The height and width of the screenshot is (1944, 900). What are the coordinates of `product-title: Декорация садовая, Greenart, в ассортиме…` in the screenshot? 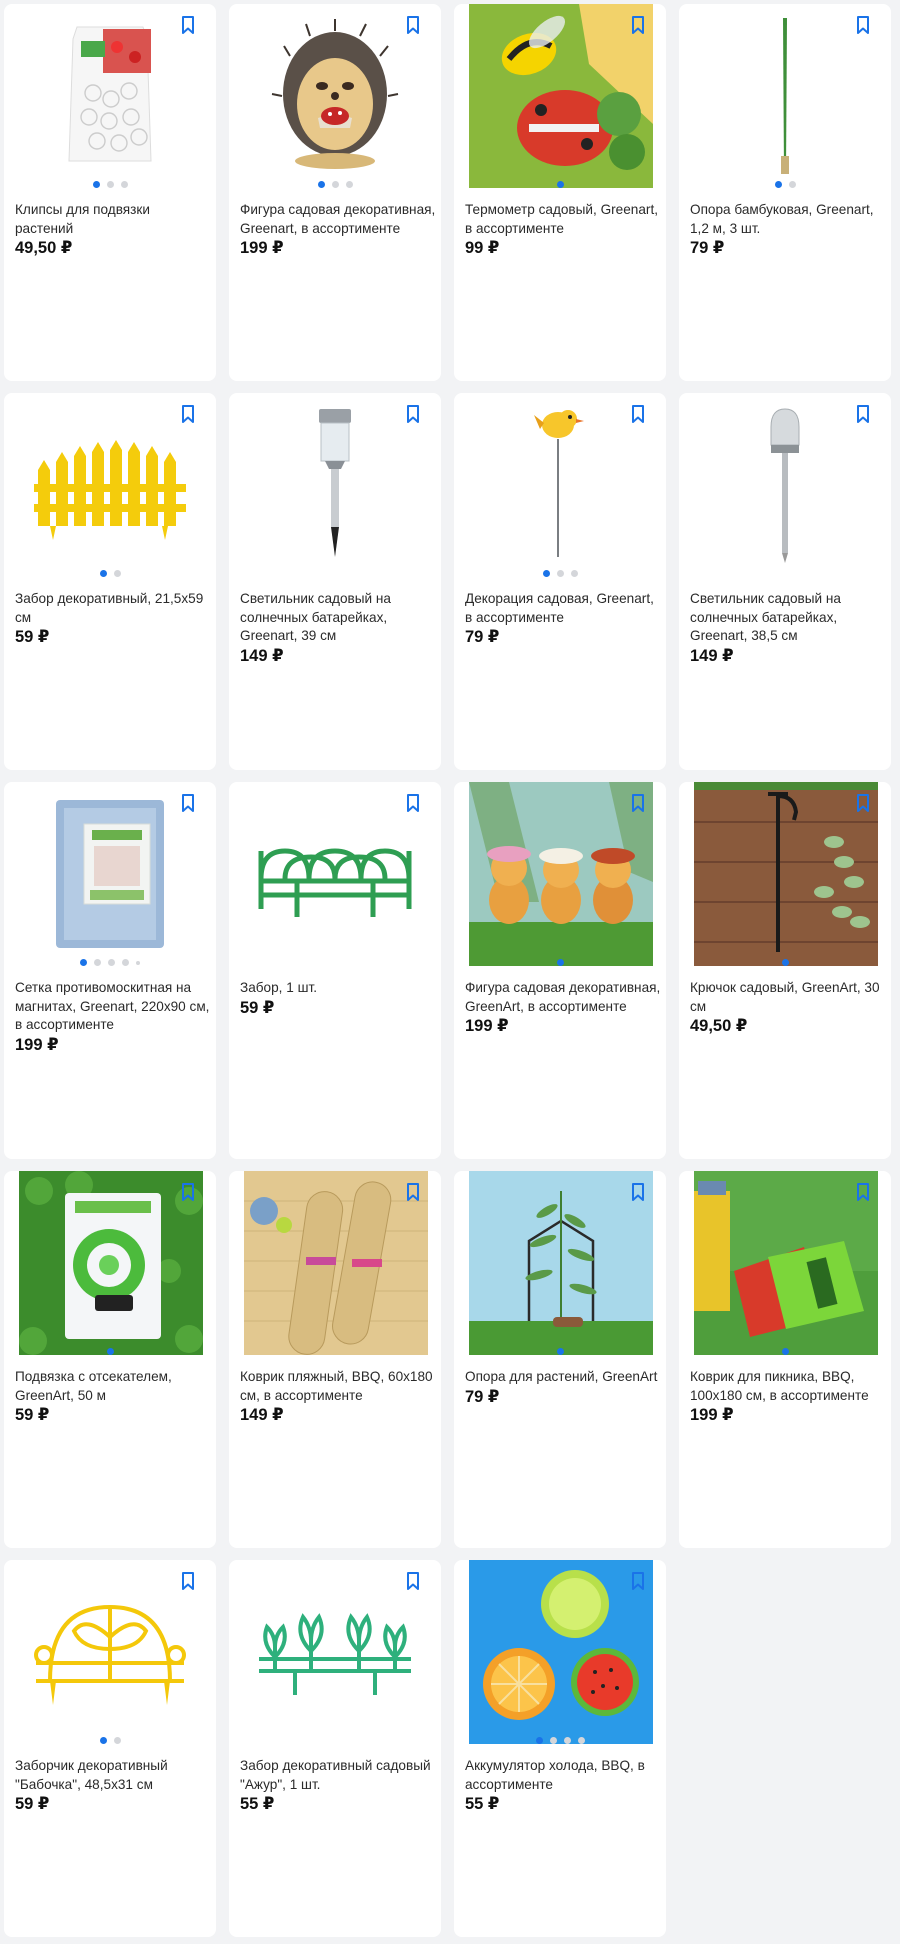 It's located at (563, 608).